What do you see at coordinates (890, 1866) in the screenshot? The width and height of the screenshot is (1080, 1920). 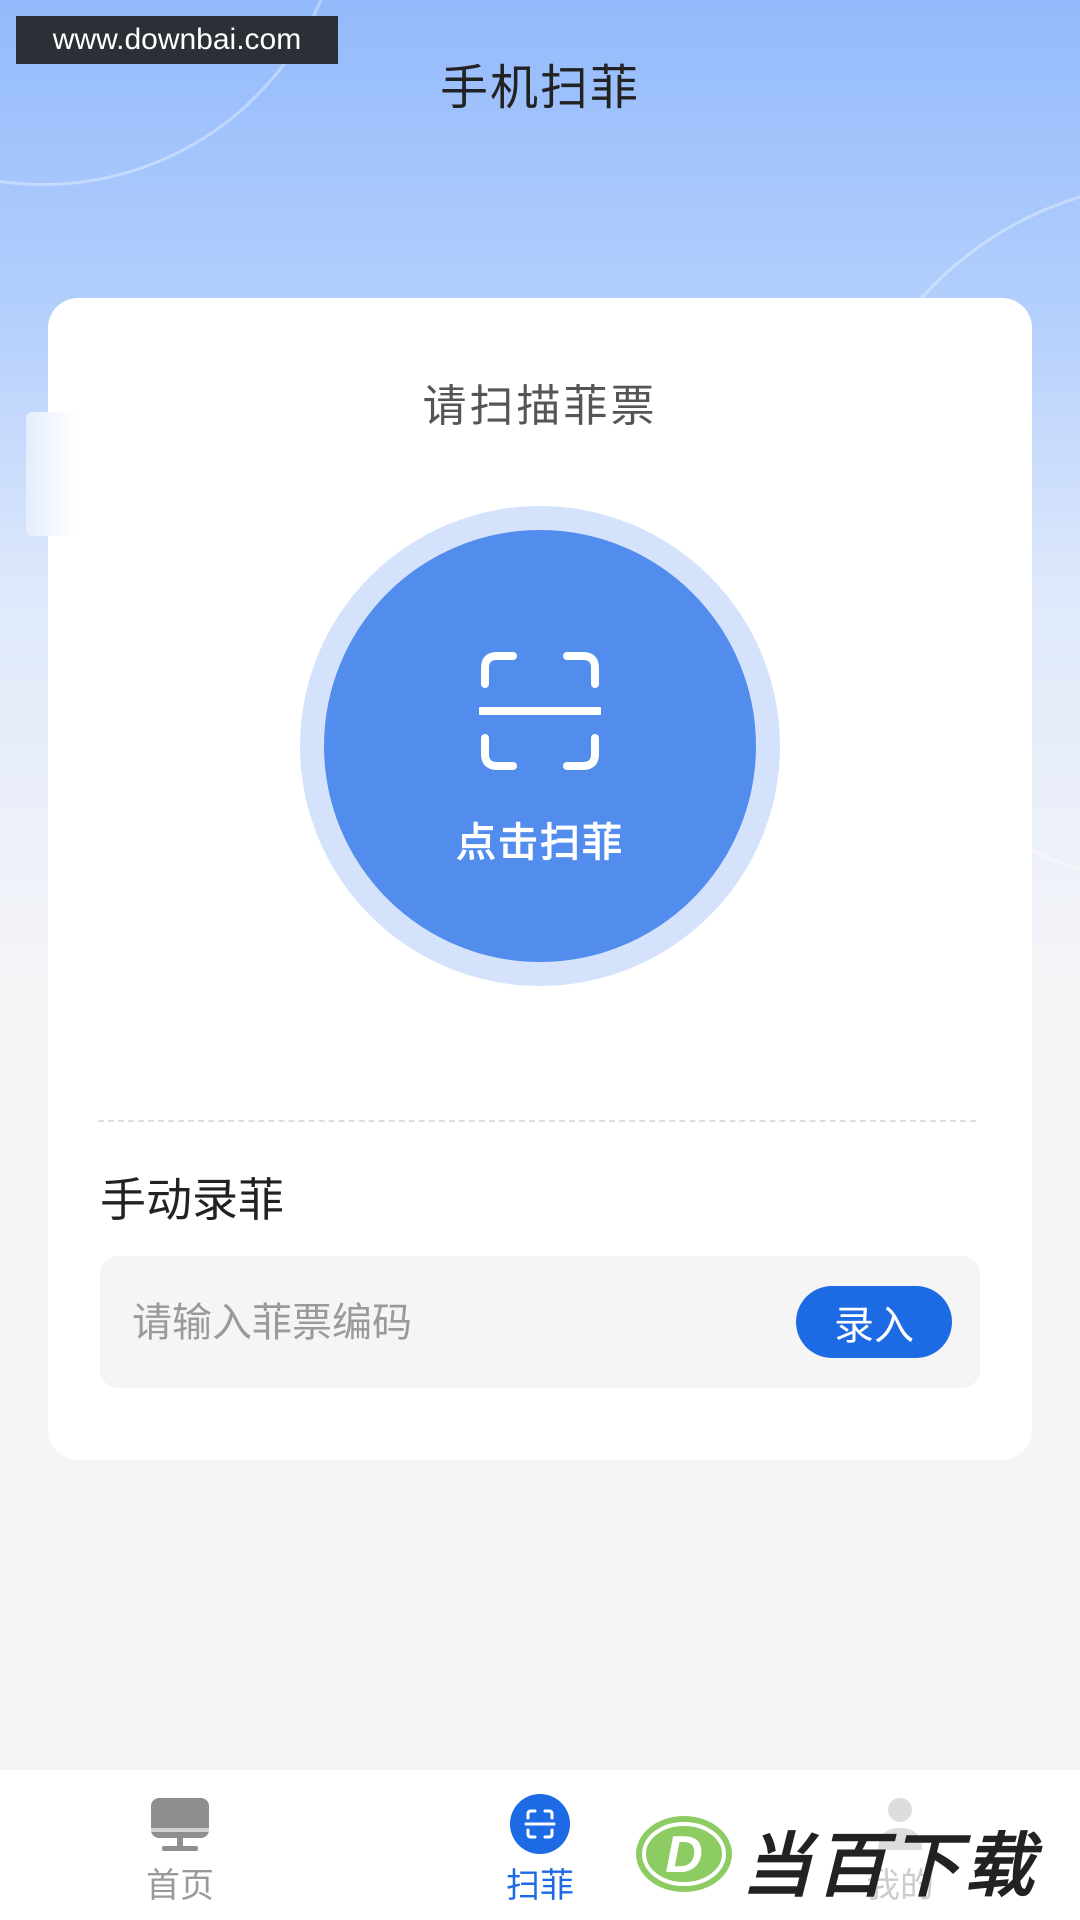 I see `brand-logo-text: 当百下载` at bounding box center [890, 1866].